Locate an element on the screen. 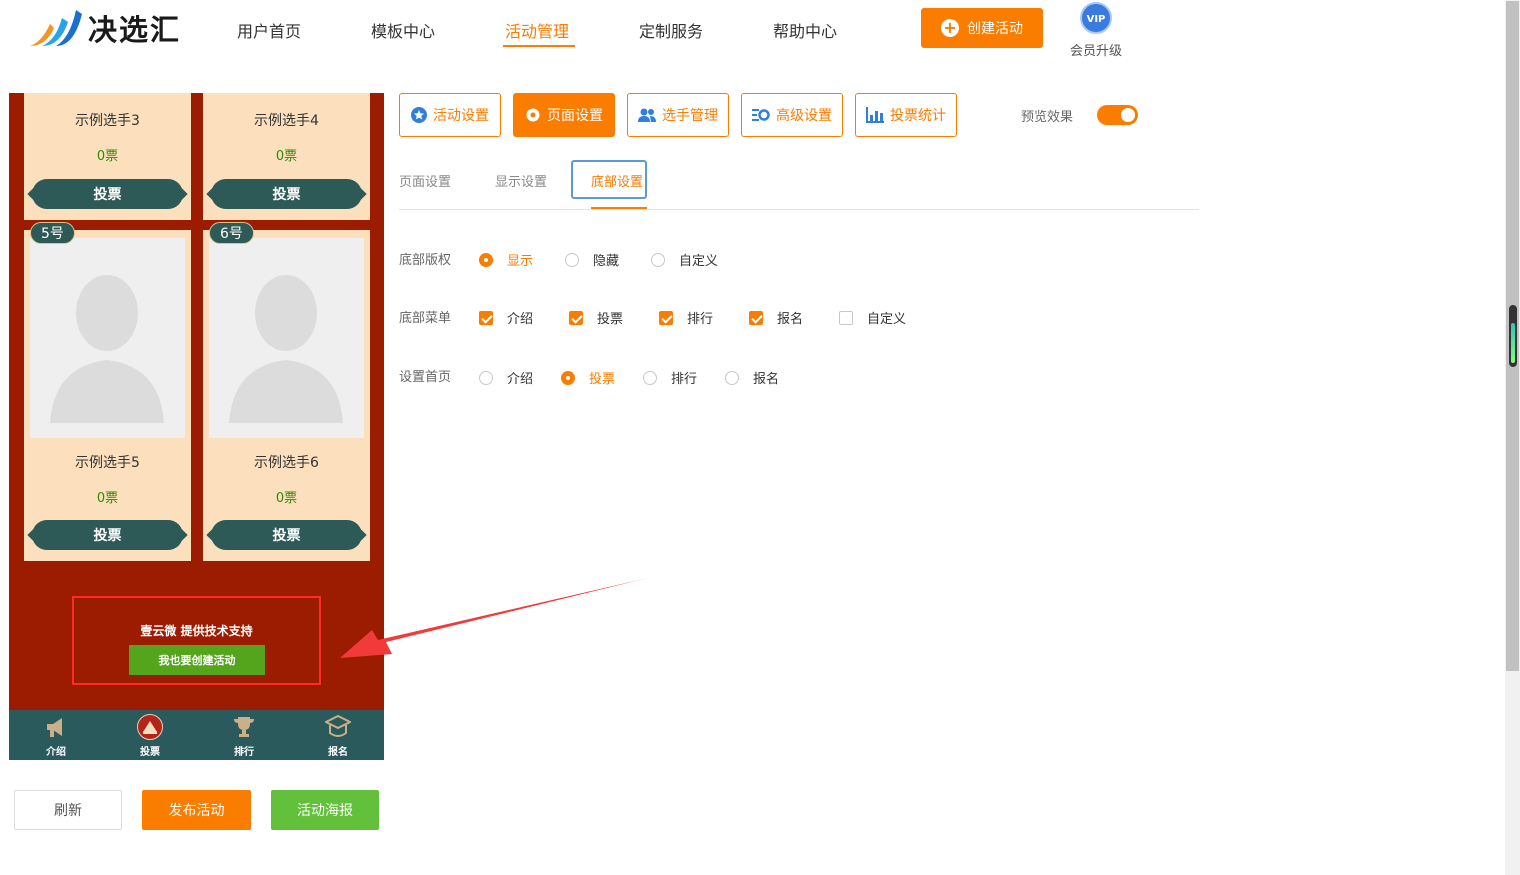  preview-toggle is located at coordinates (1117, 115).